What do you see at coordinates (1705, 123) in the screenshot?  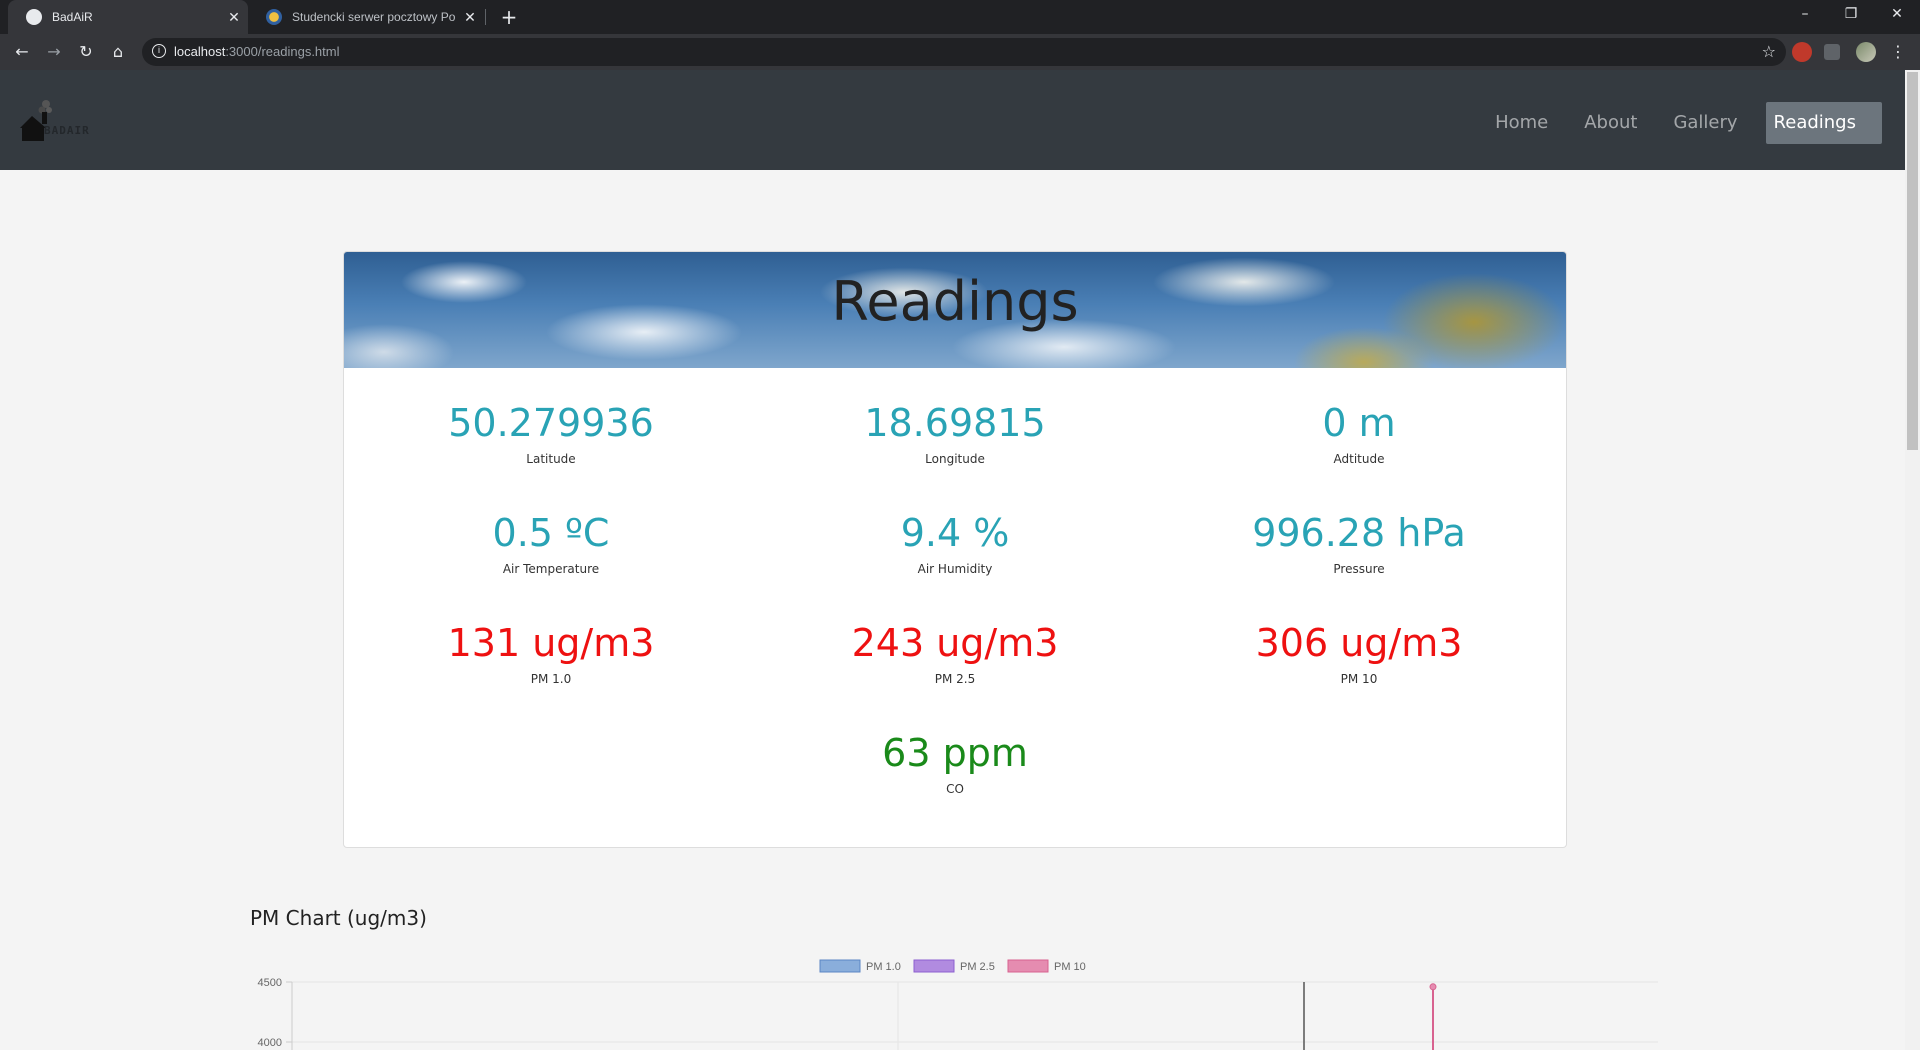 I see `nav-gallery: Gallery` at bounding box center [1705, 123].